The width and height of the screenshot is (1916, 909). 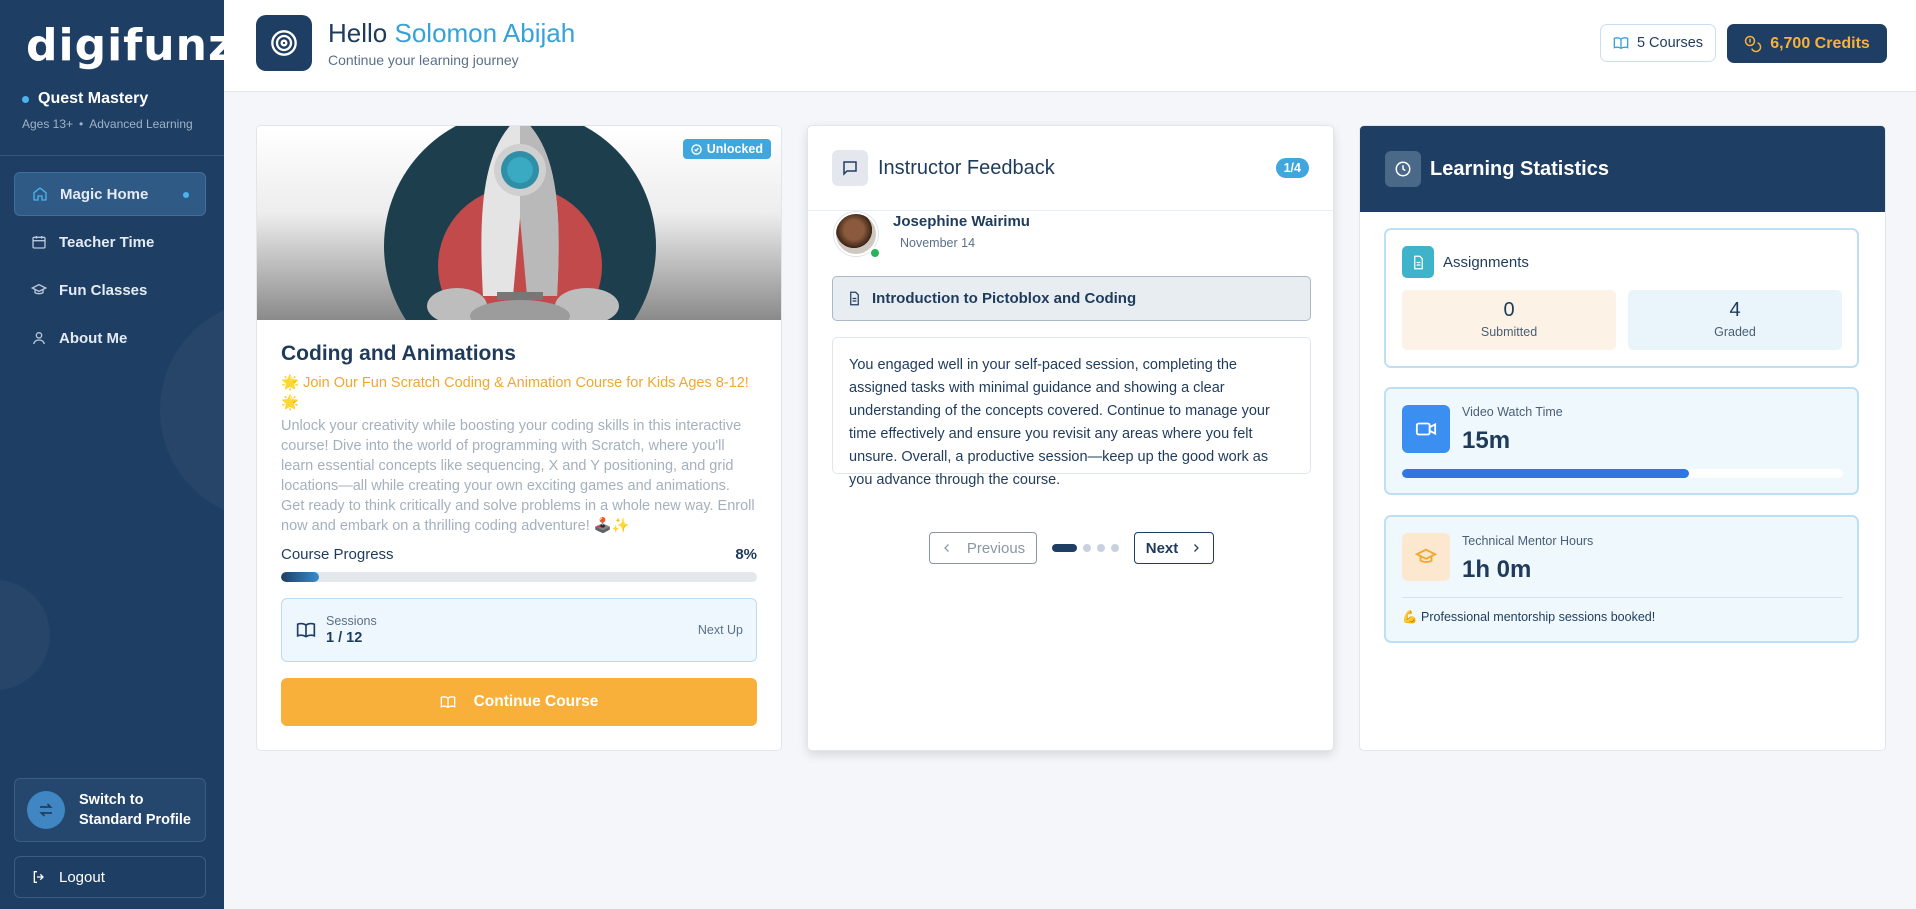 What do you see at coordinates (1004, 298) in the screenshot?
I see `feedback-topic-label: Introduction to Pictoblox and Coding` at bounding box center [1004, 298].